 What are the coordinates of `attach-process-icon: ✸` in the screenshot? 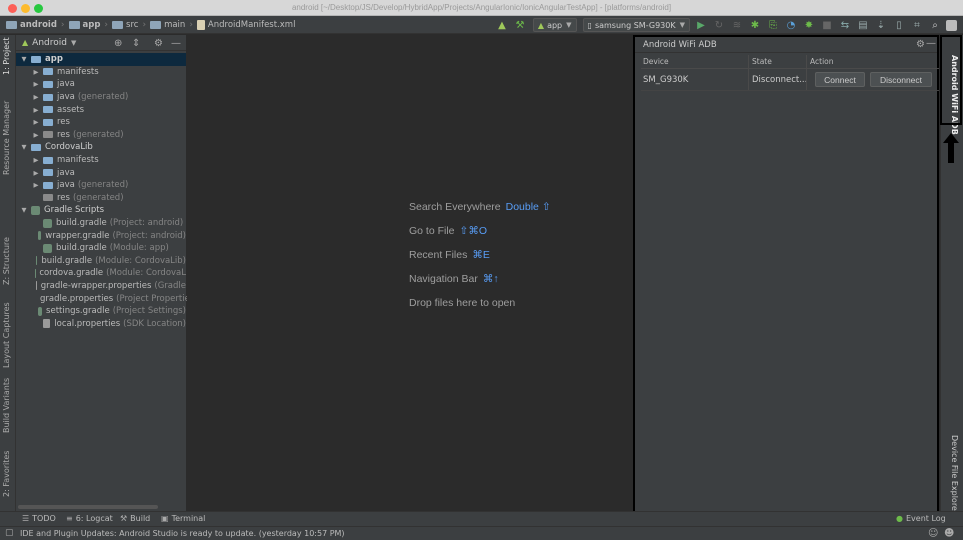 It's located at (809, 25).